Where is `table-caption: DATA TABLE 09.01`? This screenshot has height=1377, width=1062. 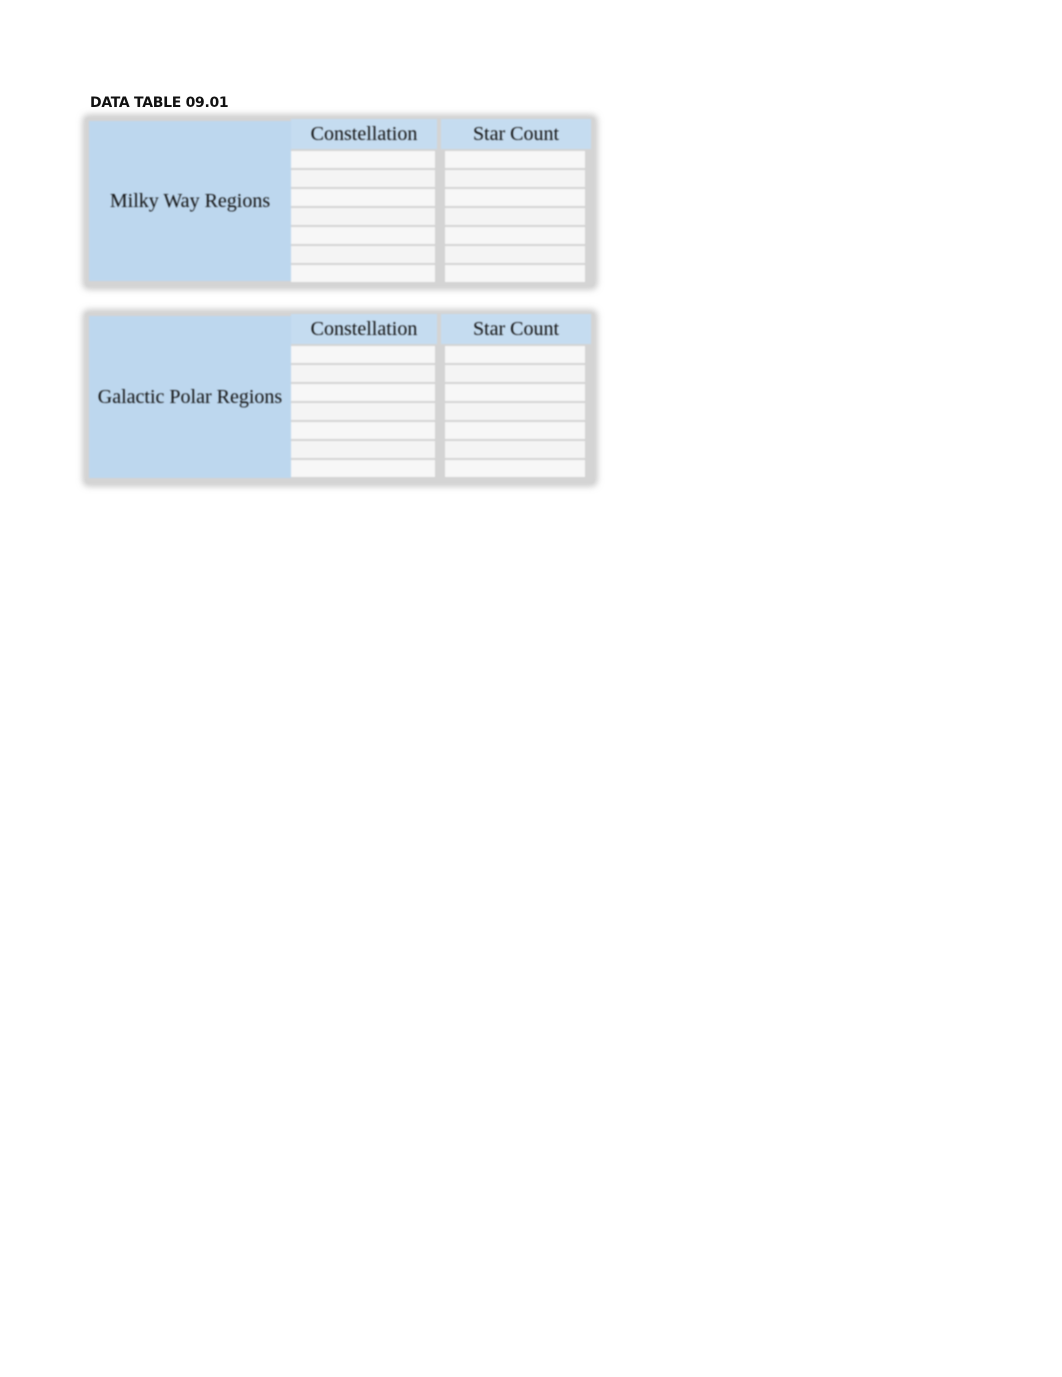
table-caption: DATA TABLE 09.01 is located at coordinates (159, 103).